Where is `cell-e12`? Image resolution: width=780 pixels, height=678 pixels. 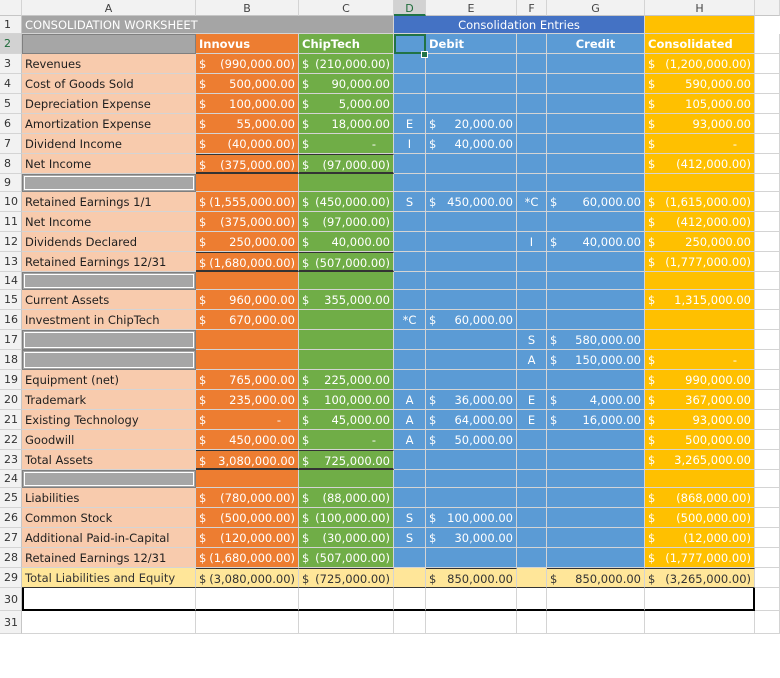 cell-e12 is located at coordinates (471, 242).